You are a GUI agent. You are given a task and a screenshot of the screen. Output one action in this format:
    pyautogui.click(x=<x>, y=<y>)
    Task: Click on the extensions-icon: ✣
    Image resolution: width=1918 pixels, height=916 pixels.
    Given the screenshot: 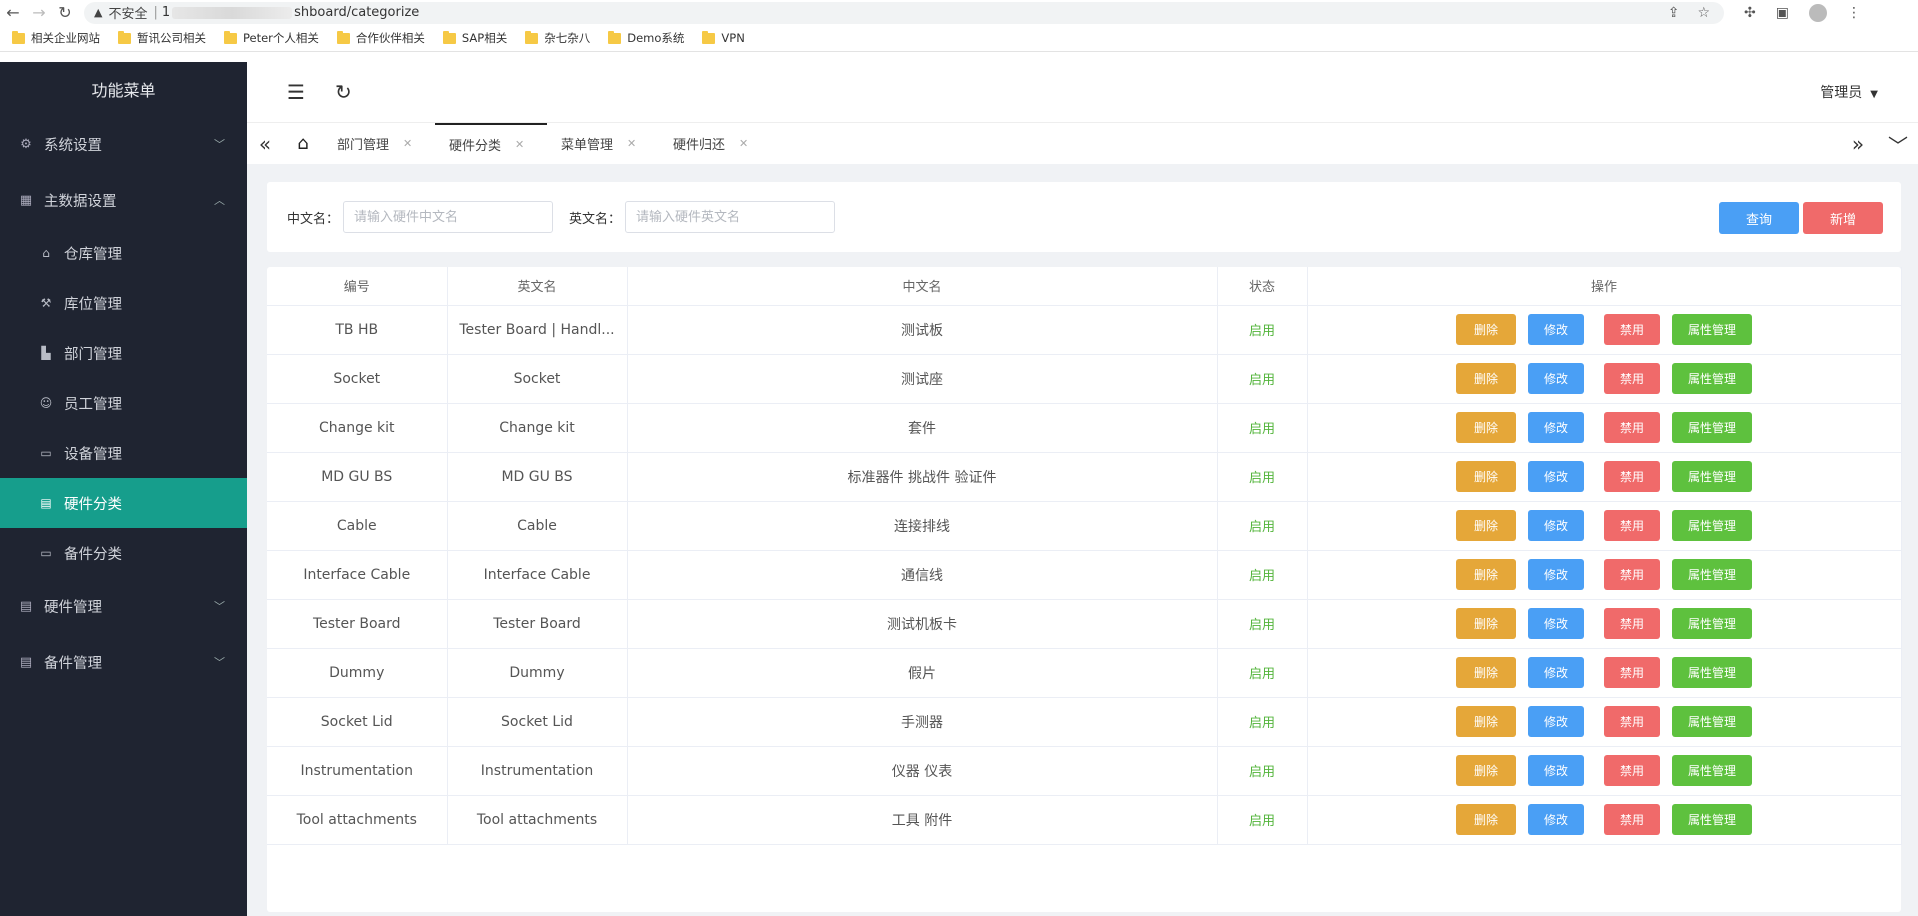 What is the action you would take?
    pyautogui.click(x=1750, y=13)
    